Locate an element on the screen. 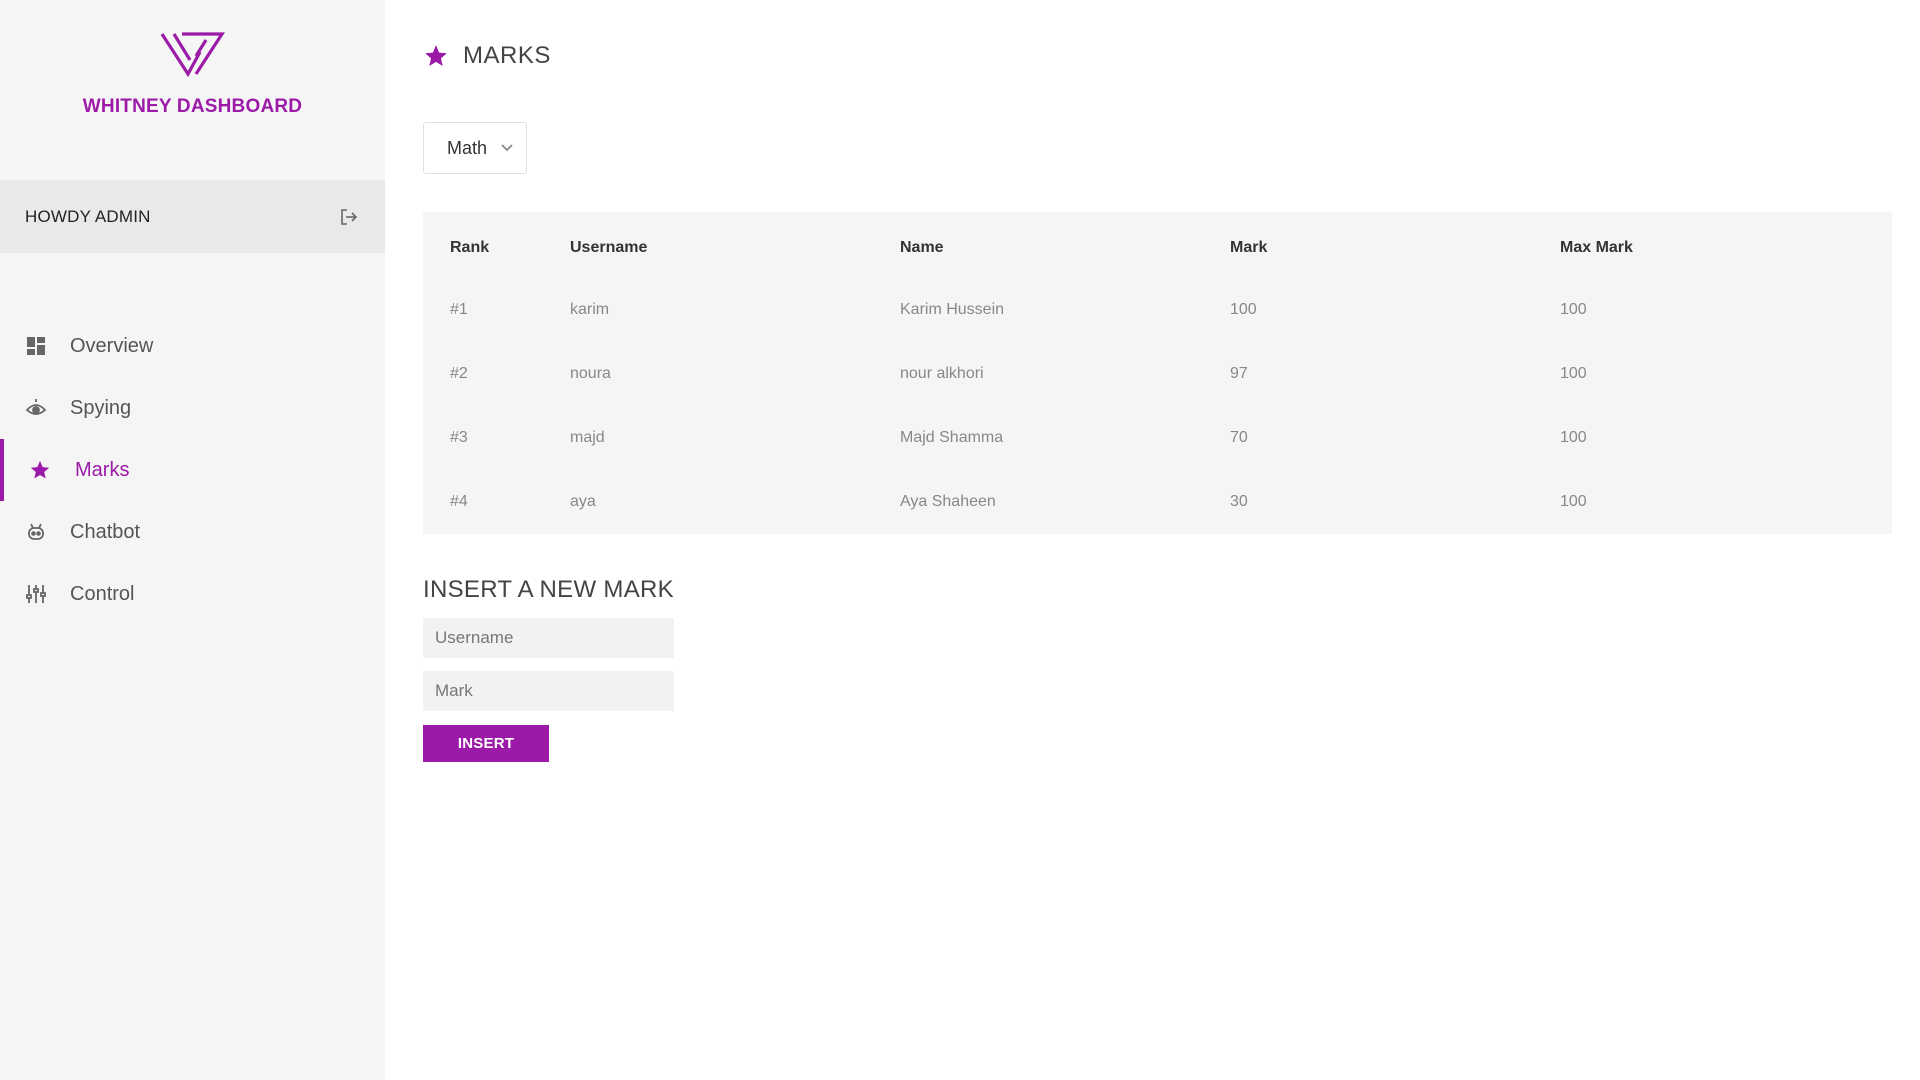 This screenshot has height=1080, width=1920. user-bar: HOWDY ADMIN is located at coordinates (192, 216).